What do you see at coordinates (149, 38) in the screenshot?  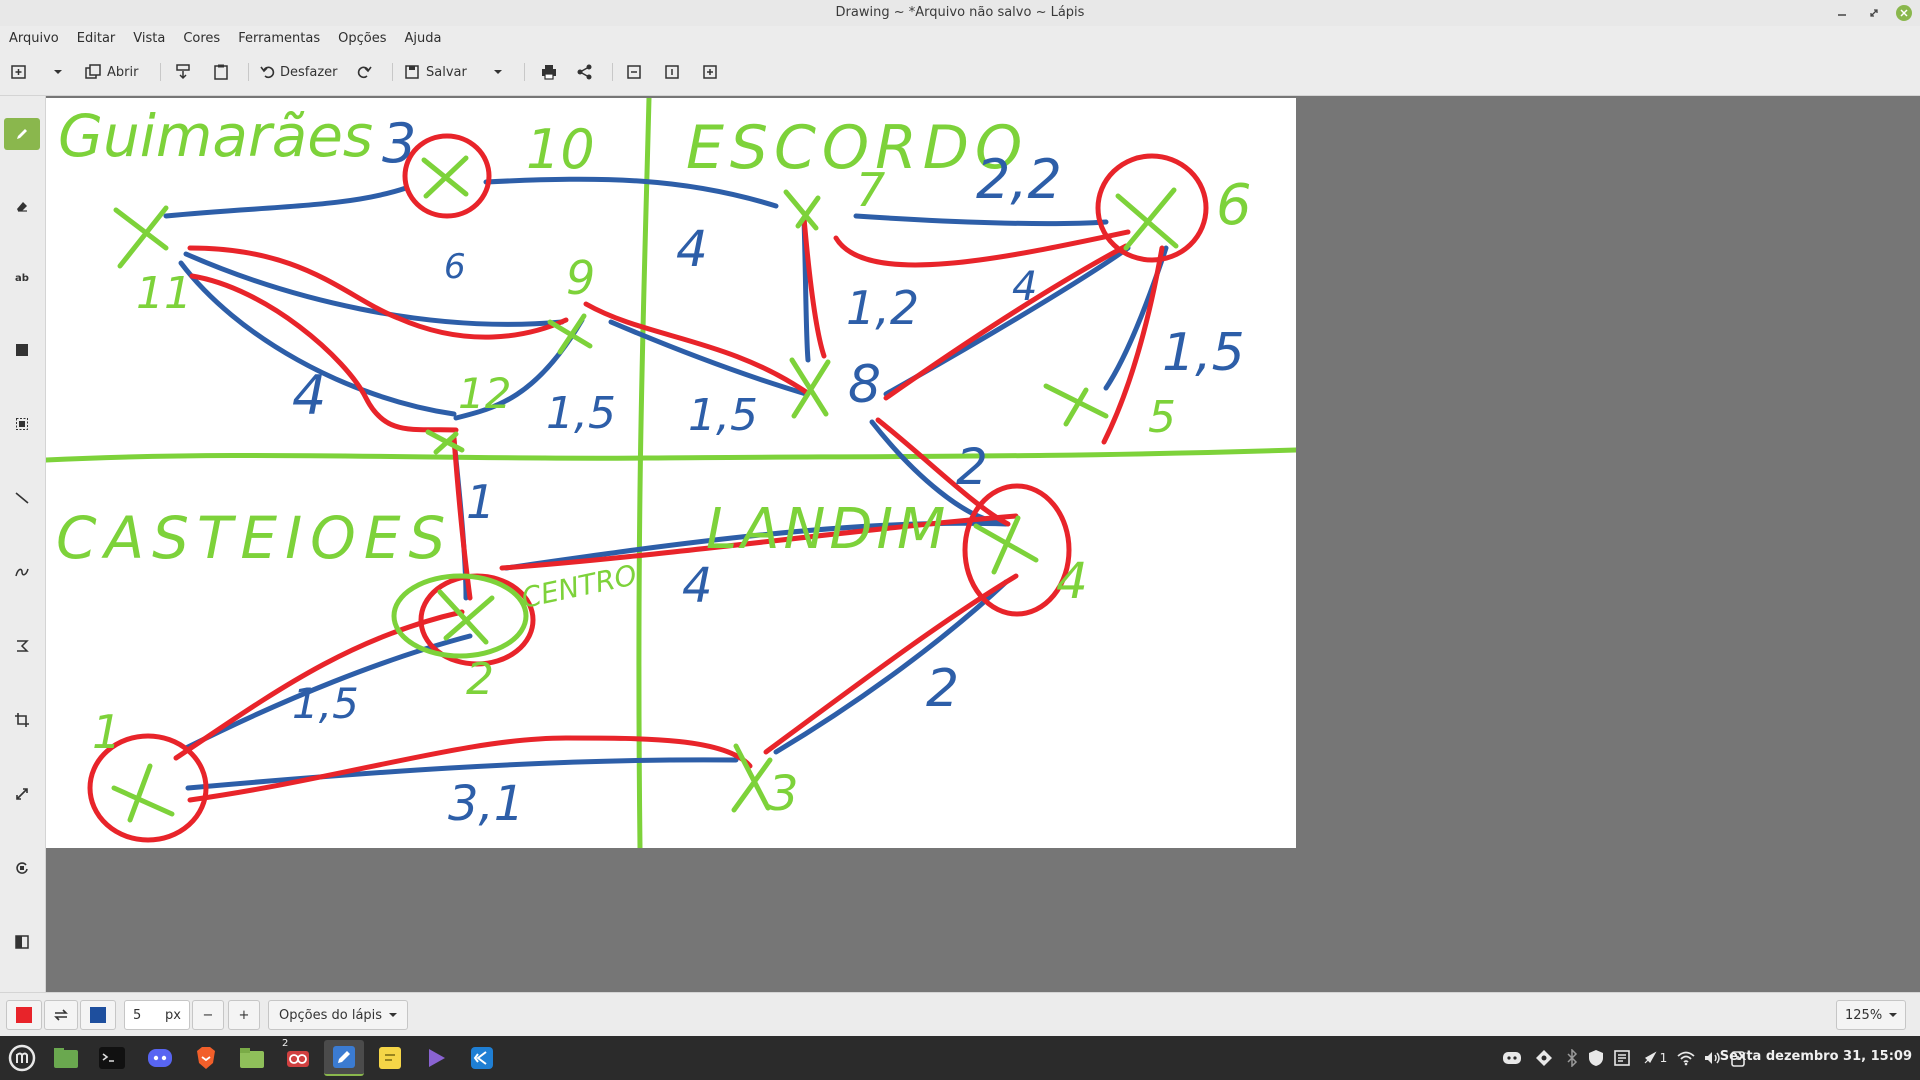 I see `menu-vista: Vista` at bounding box center [149, 38].